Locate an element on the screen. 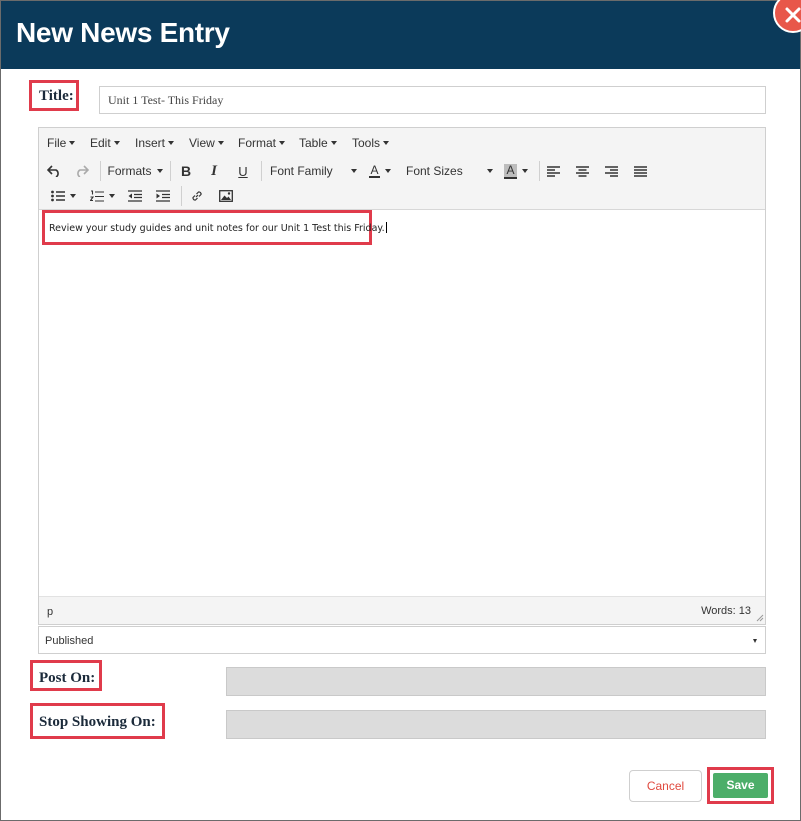  word-count: Words: 13 is located at coordinates (726, 611).